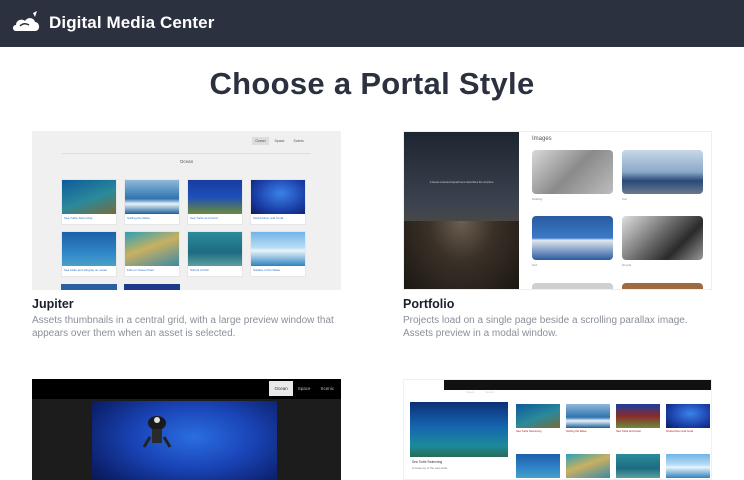  I want to click on preview-tile: Scuba Diver and Coral, so click(278, 202).